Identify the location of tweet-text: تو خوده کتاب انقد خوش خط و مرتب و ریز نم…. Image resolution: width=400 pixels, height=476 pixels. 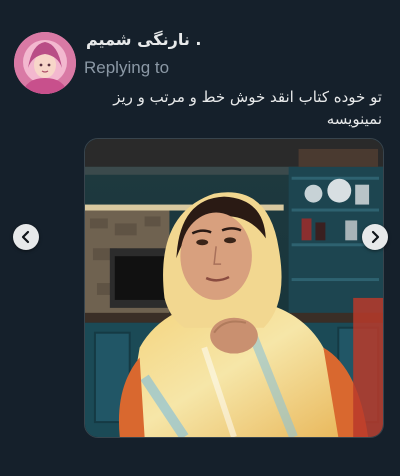
(237, 108).